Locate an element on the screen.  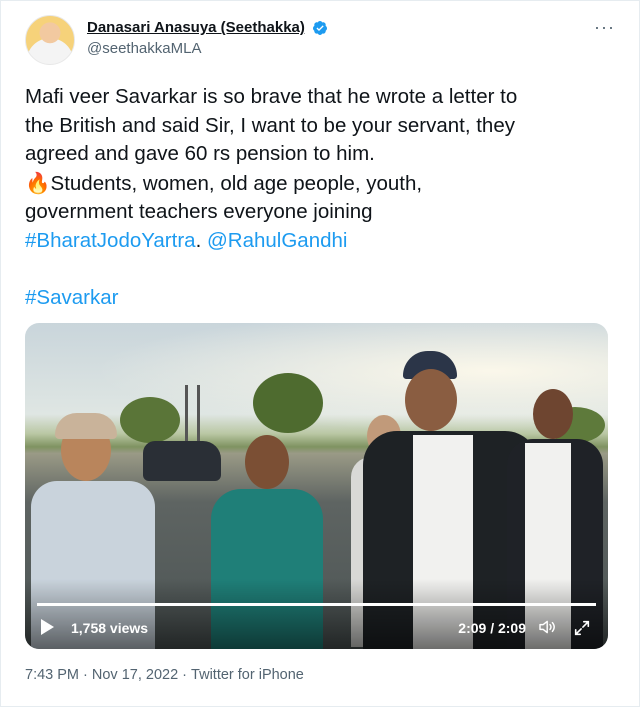
author-display-name: Danasari Anasuya (Seethakka) is located at coordinates (196, 27).